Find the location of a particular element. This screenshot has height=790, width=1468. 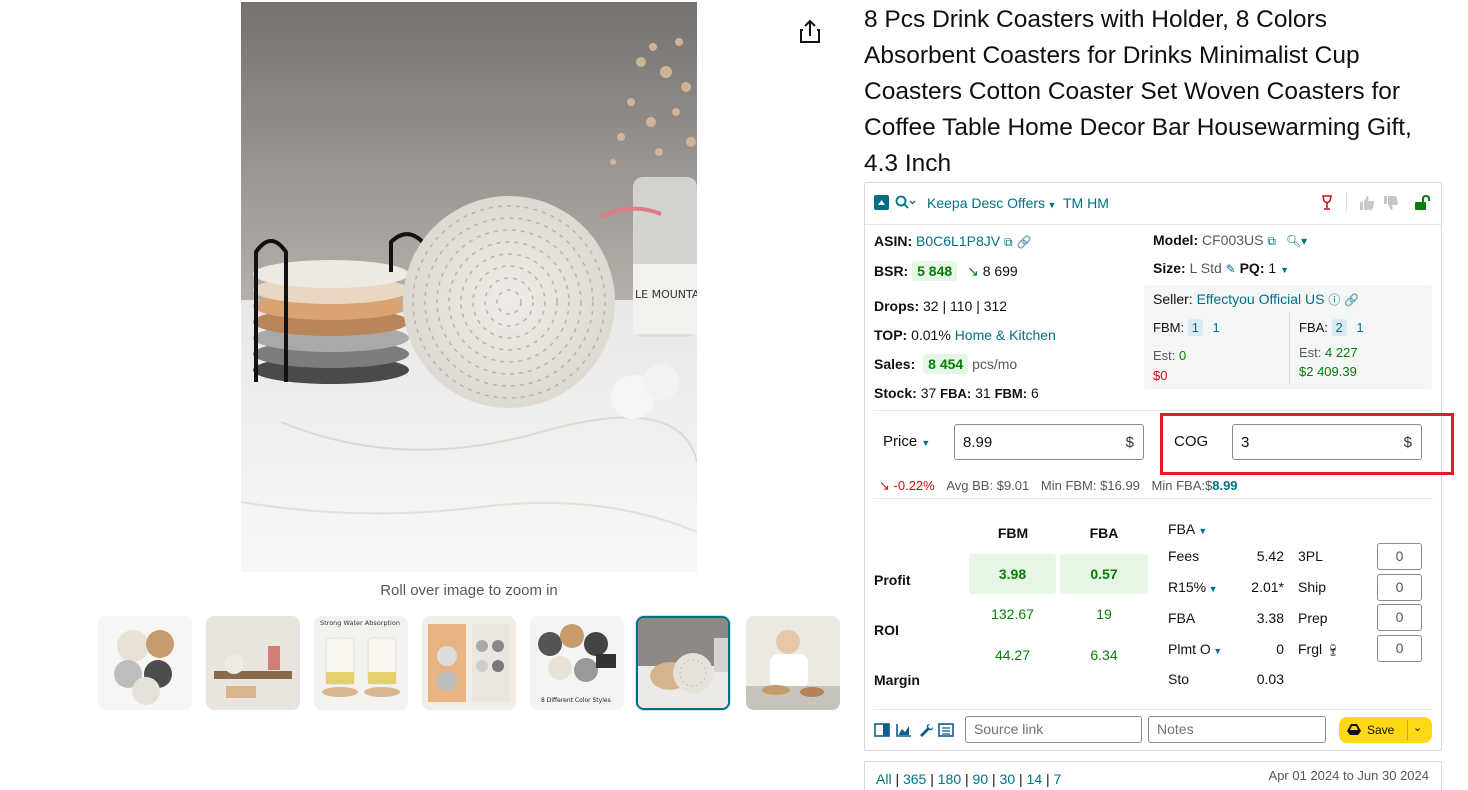

info-icon: ⓘ is located at coordinates (1334, 300).